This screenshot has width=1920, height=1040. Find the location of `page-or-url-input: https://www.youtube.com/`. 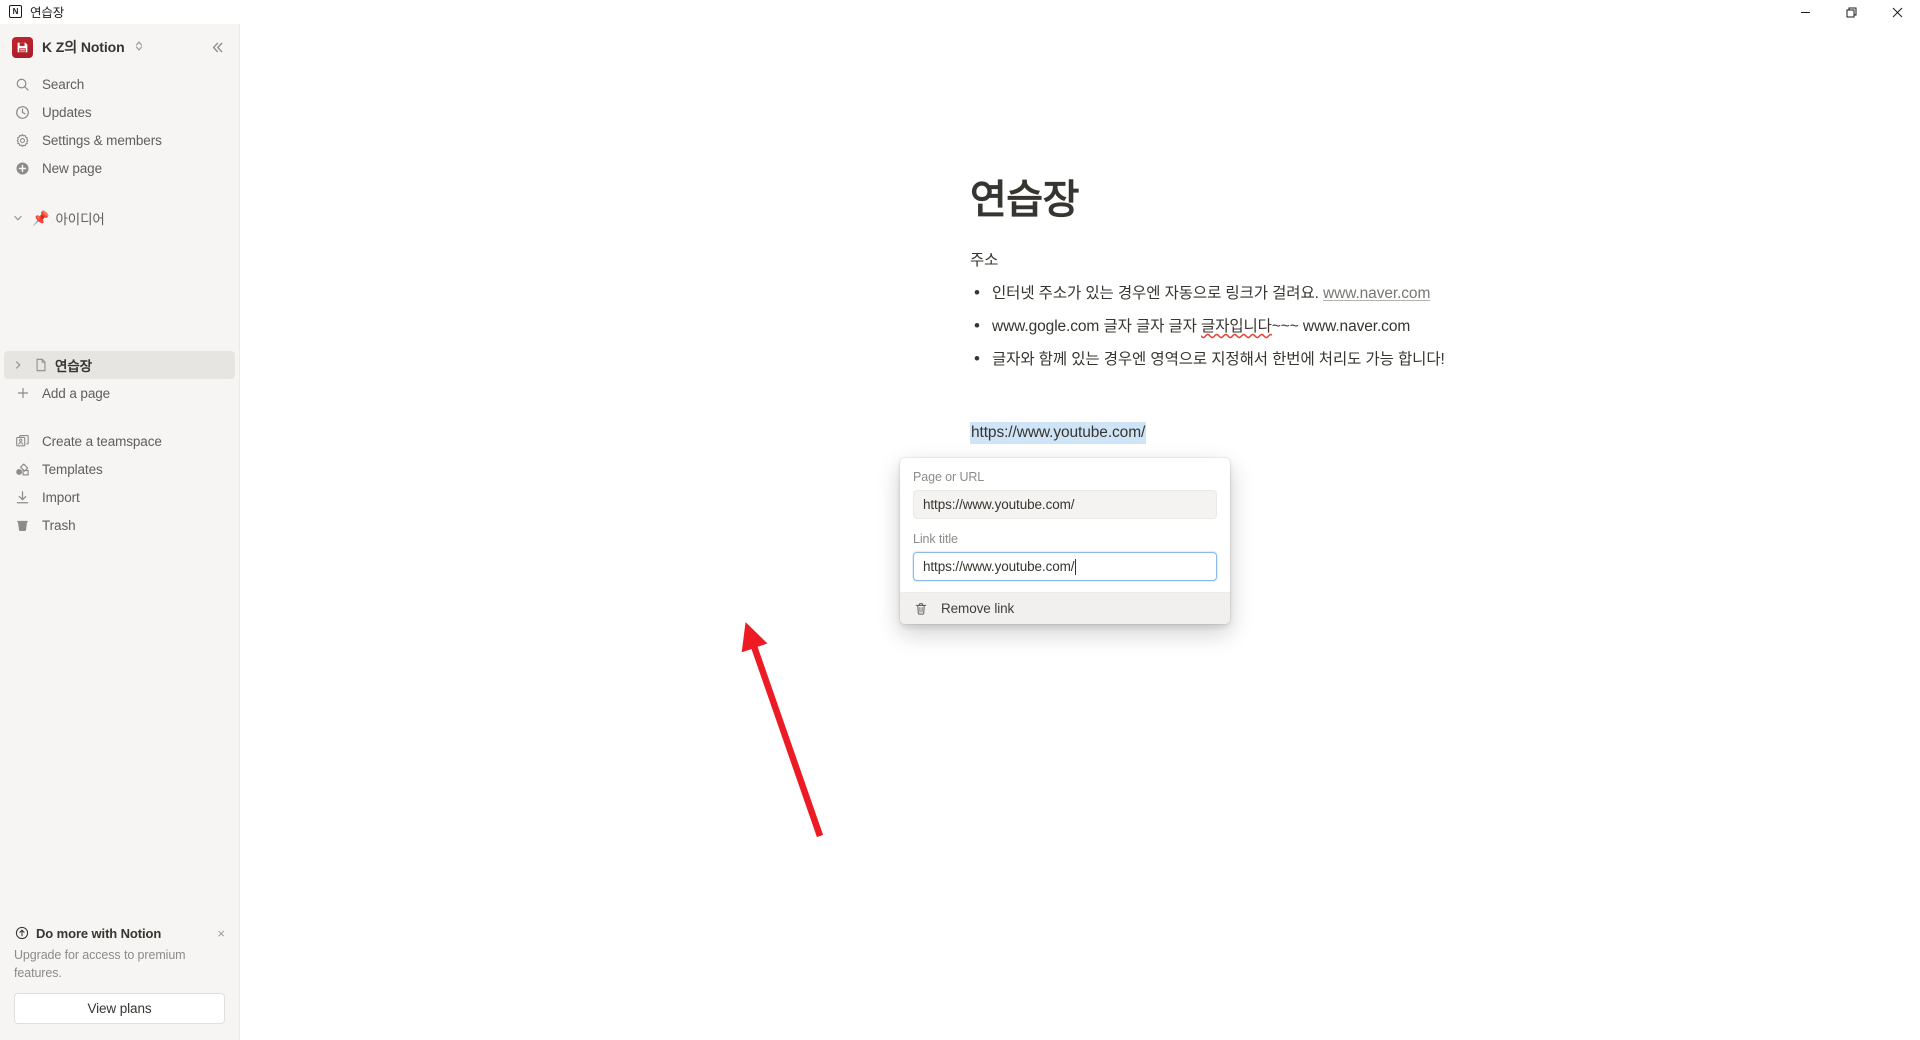

page-or-url-input: https://www.youtube.com/ is located at coordinates (1065, 504).